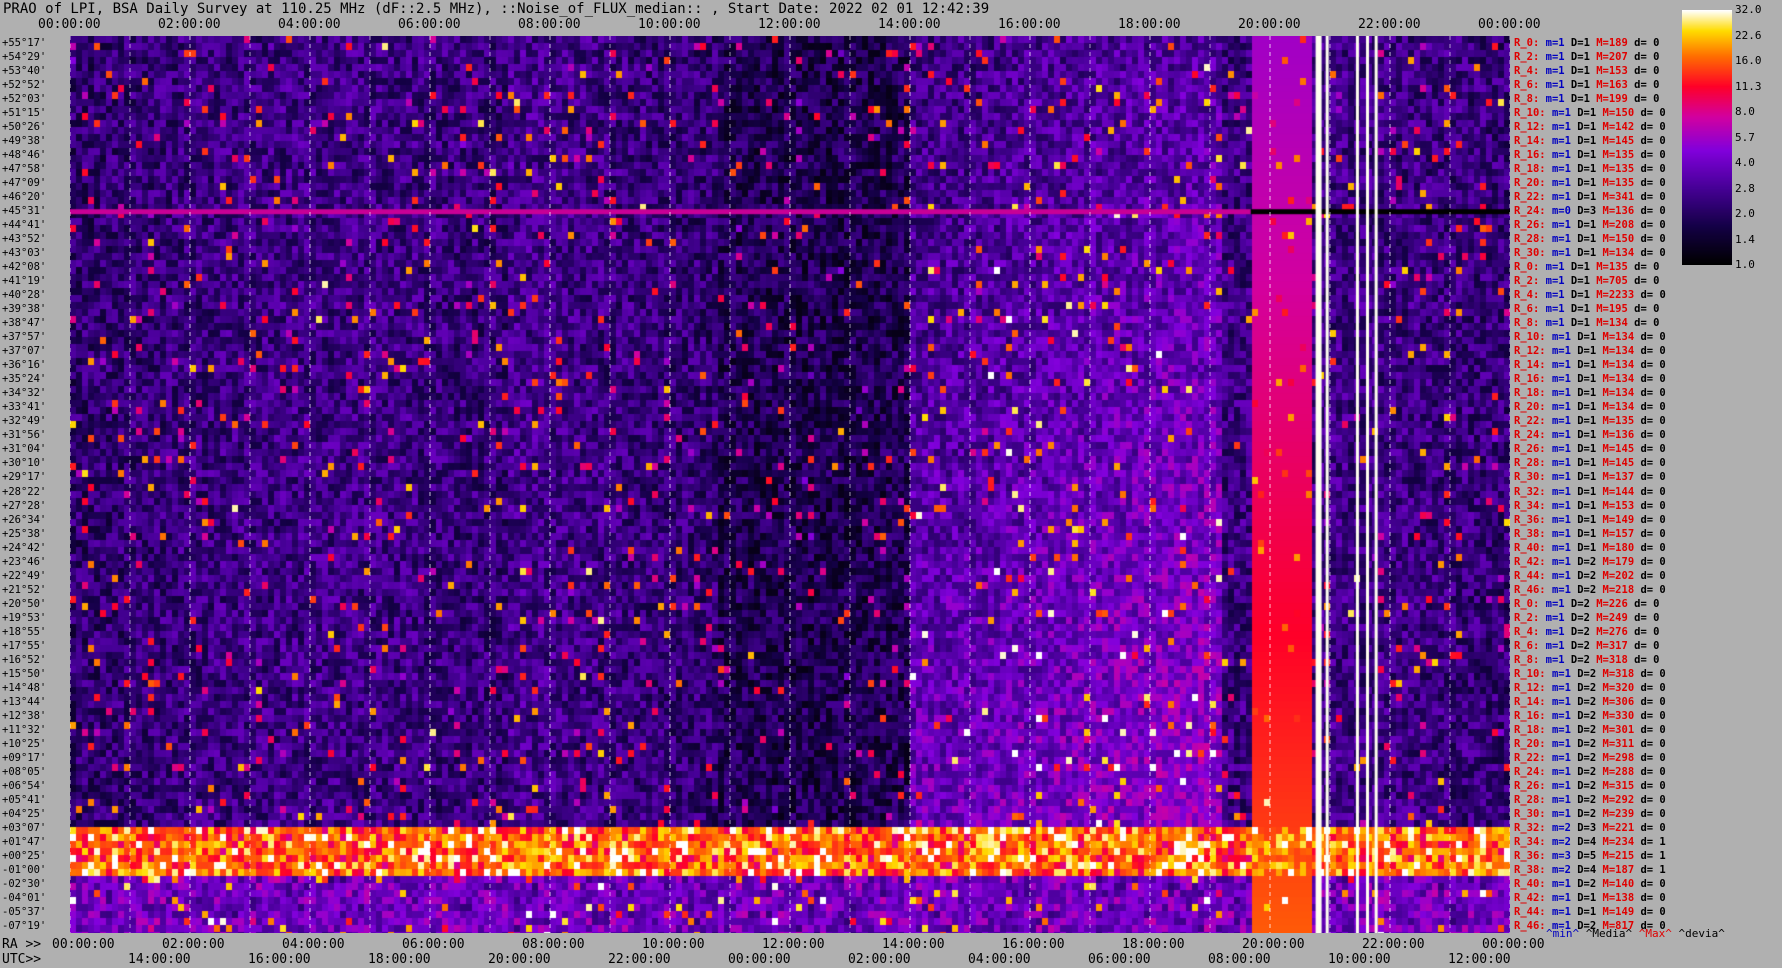 The image size is (1782, 968). What do you see at coordinates (1701, 933) in the screenshot?
I see `legend-dev: ^devia^` at bounding box center [1701, 933].